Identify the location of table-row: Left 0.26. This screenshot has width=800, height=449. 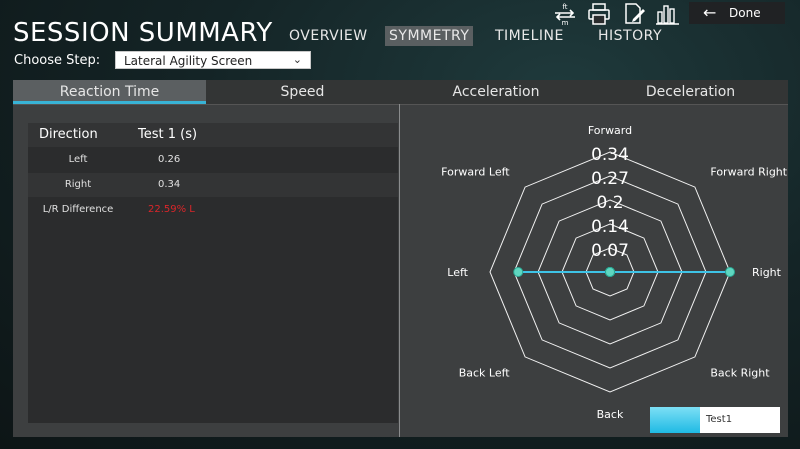
(213, 160).